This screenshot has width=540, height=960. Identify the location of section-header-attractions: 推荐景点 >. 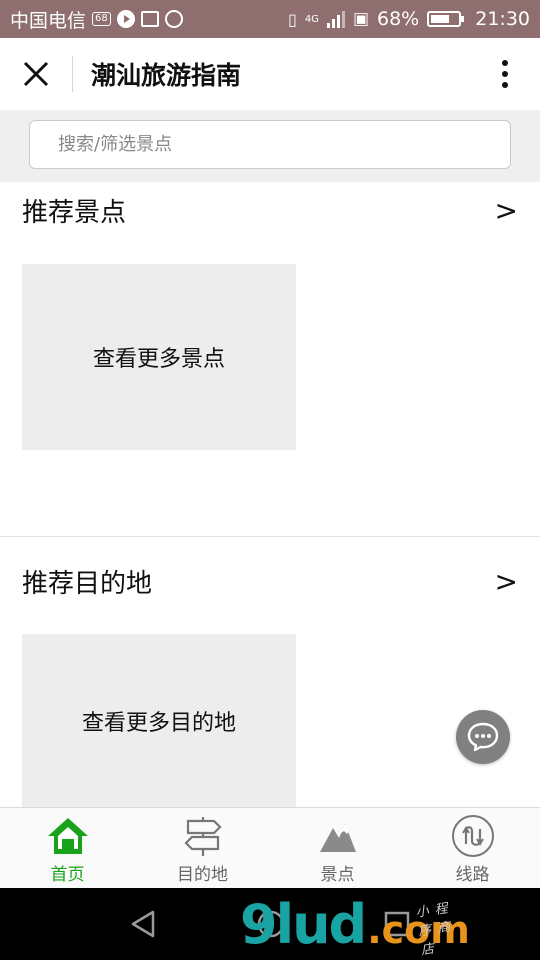
(270, 210).